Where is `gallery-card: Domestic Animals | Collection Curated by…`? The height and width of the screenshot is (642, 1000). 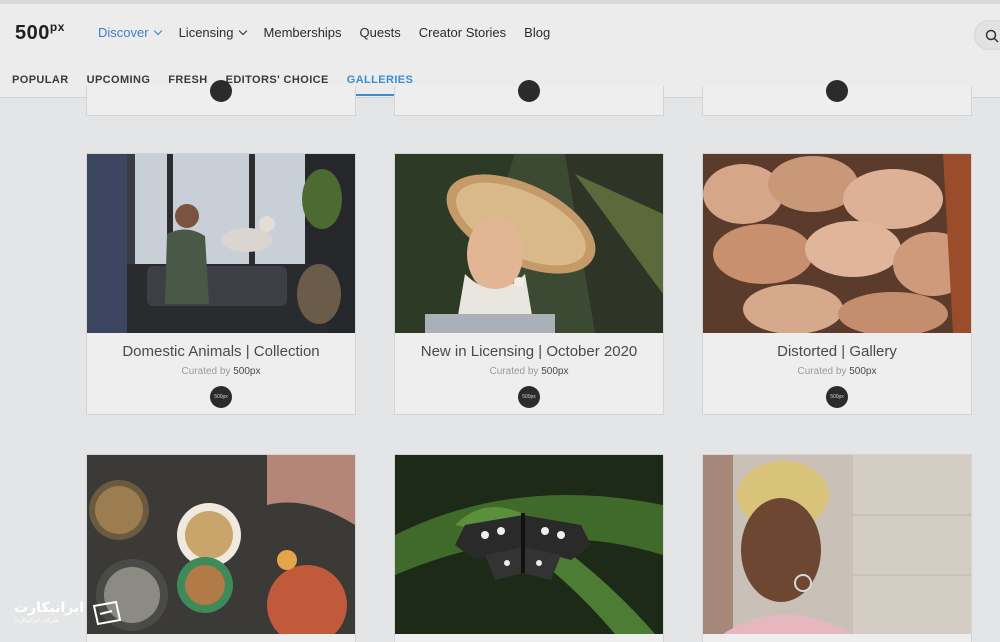 gallery-card: Domestic Animals | Collection Curated by… is located at coordinates (221, 284).